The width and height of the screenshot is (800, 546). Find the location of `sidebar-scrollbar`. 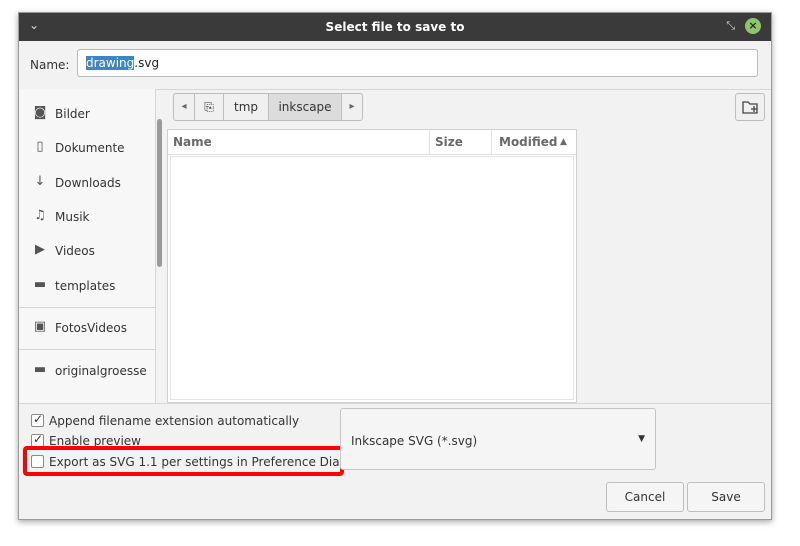

sidebar-scrollbar is located at coordinates (159, 193).